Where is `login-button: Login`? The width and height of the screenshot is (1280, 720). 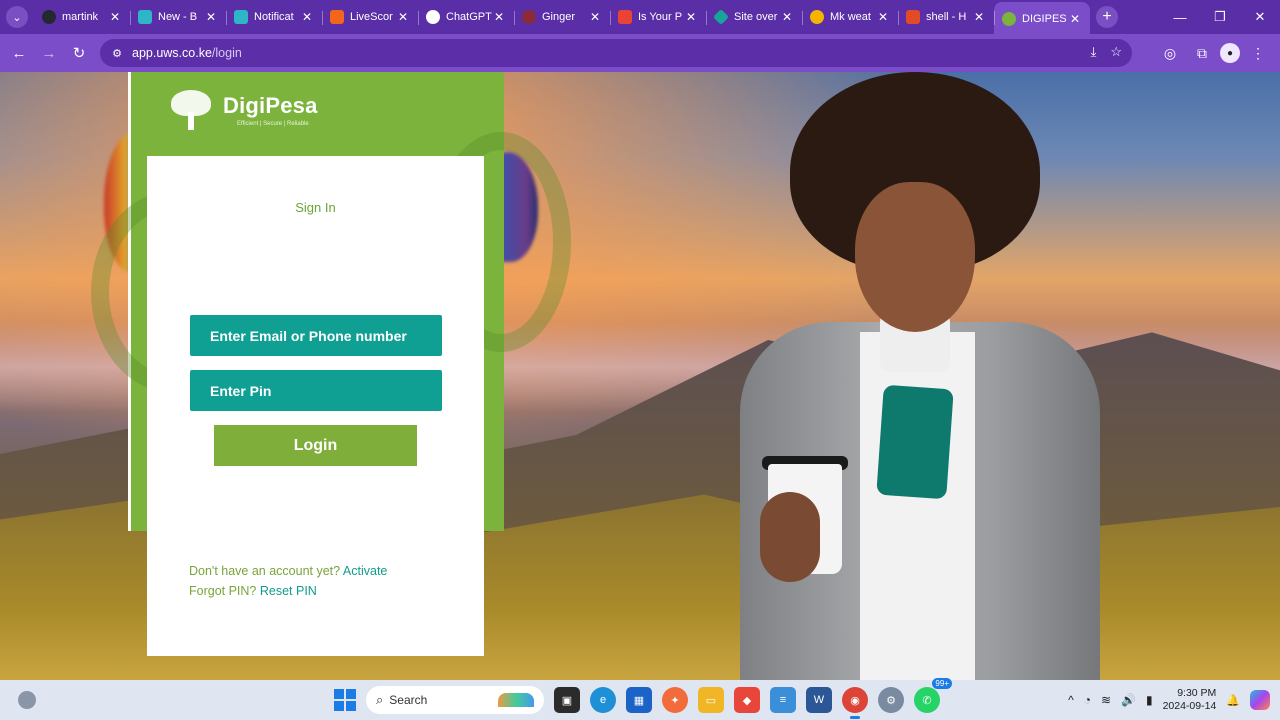
login-button: Login is located at coordinates (315, 445).